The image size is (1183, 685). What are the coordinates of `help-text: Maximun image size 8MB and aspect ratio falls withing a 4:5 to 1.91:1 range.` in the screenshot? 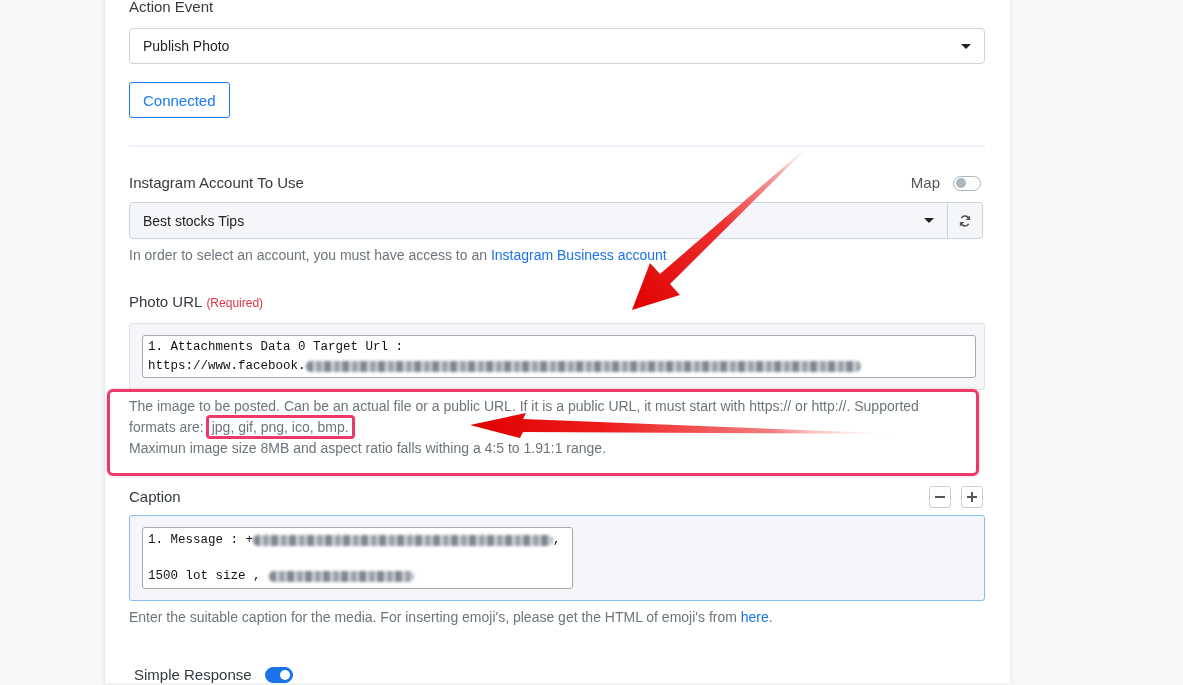 It's located at (368, 448).